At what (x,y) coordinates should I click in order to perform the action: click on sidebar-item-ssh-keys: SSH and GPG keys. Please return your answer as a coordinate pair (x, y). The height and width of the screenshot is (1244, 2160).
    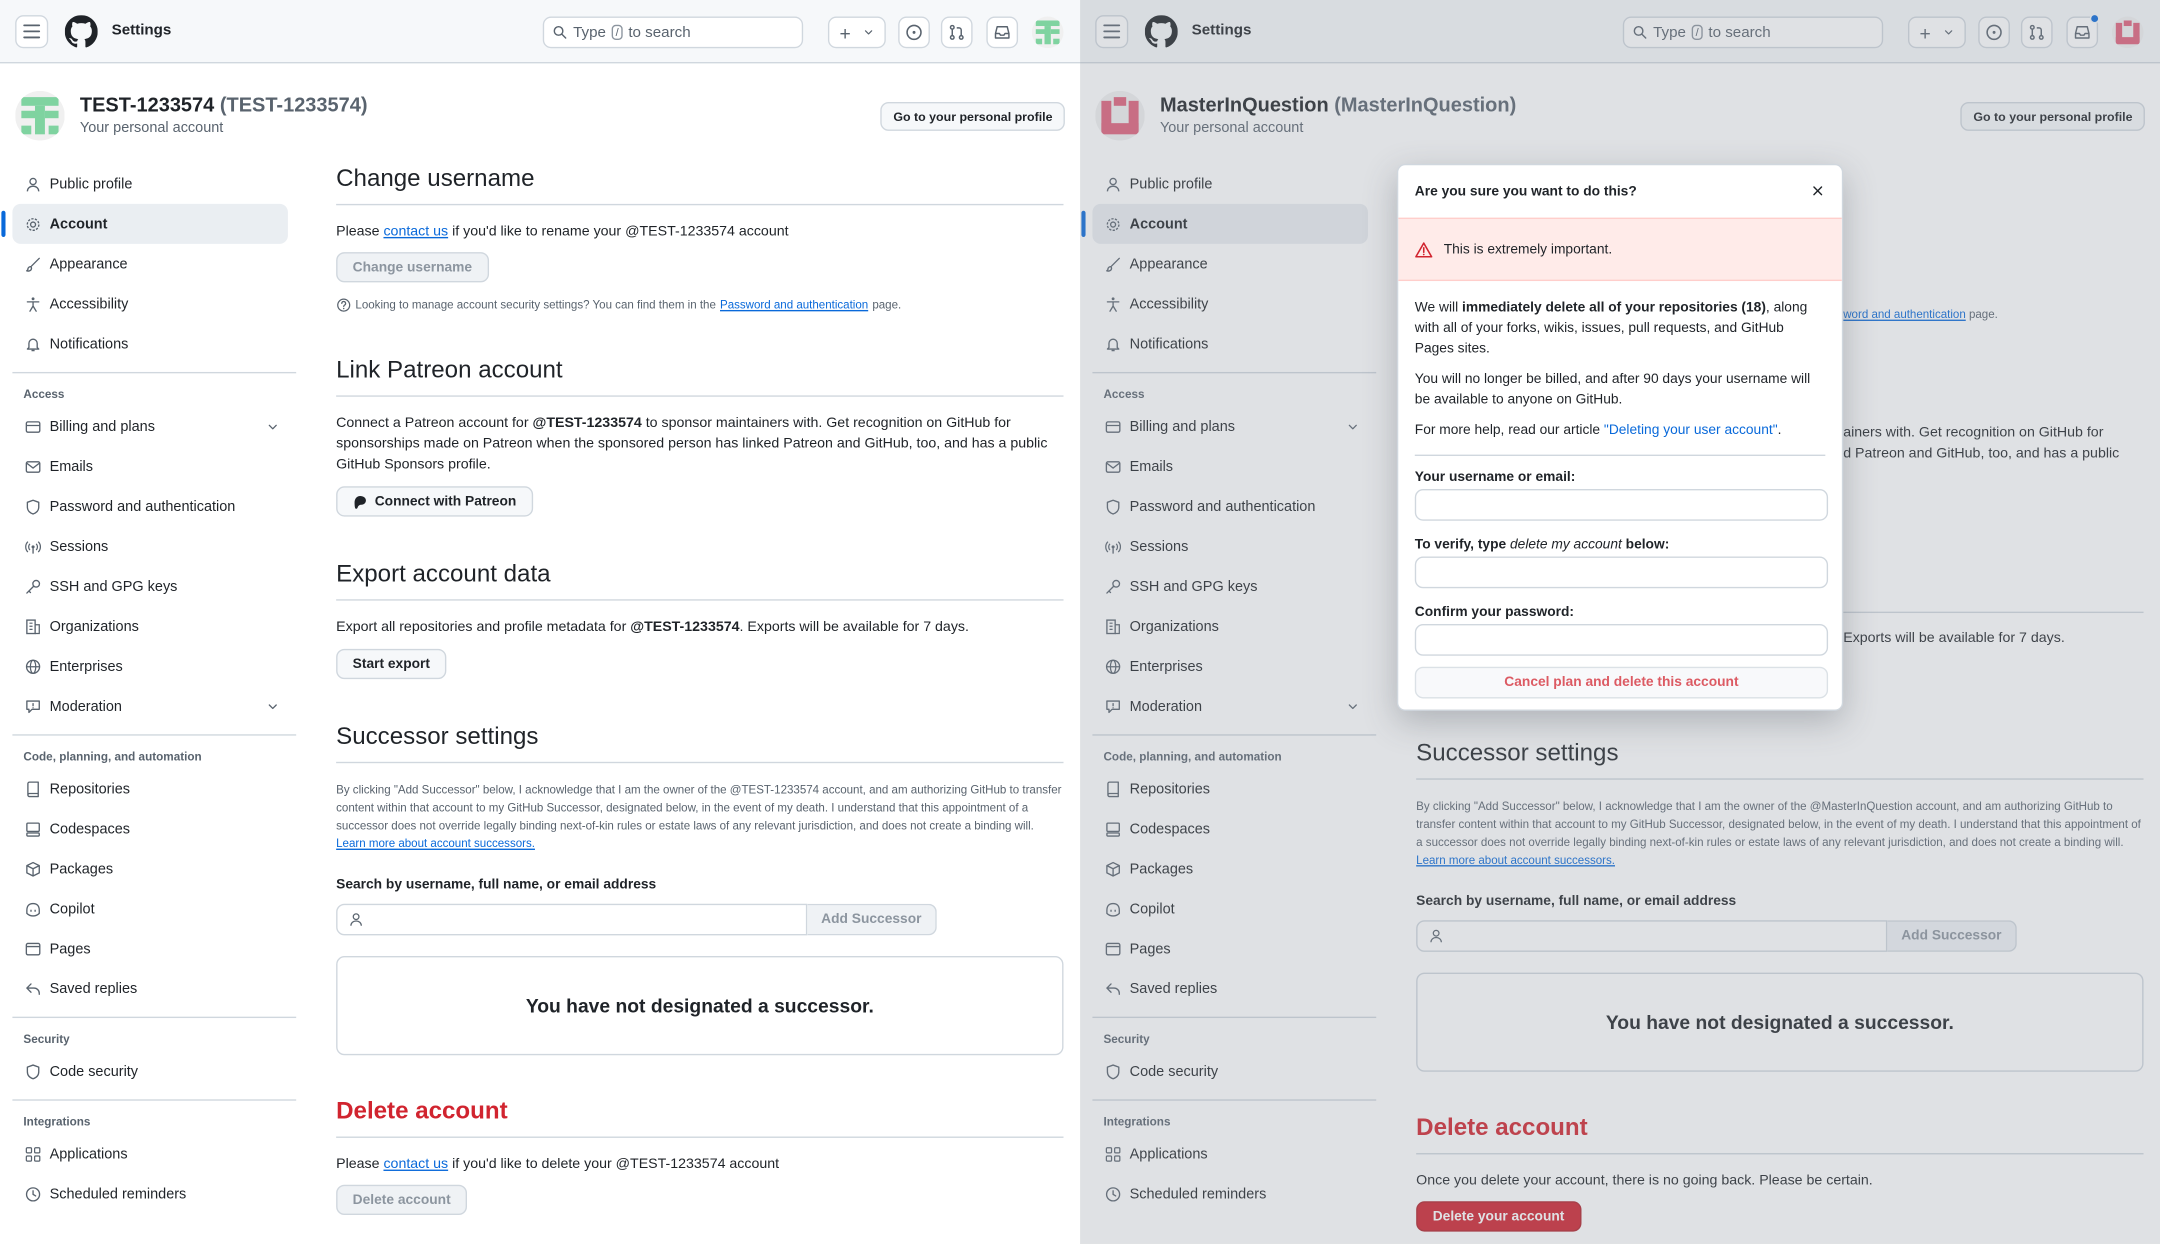
    Looking at the image, I should click on (154, 586).